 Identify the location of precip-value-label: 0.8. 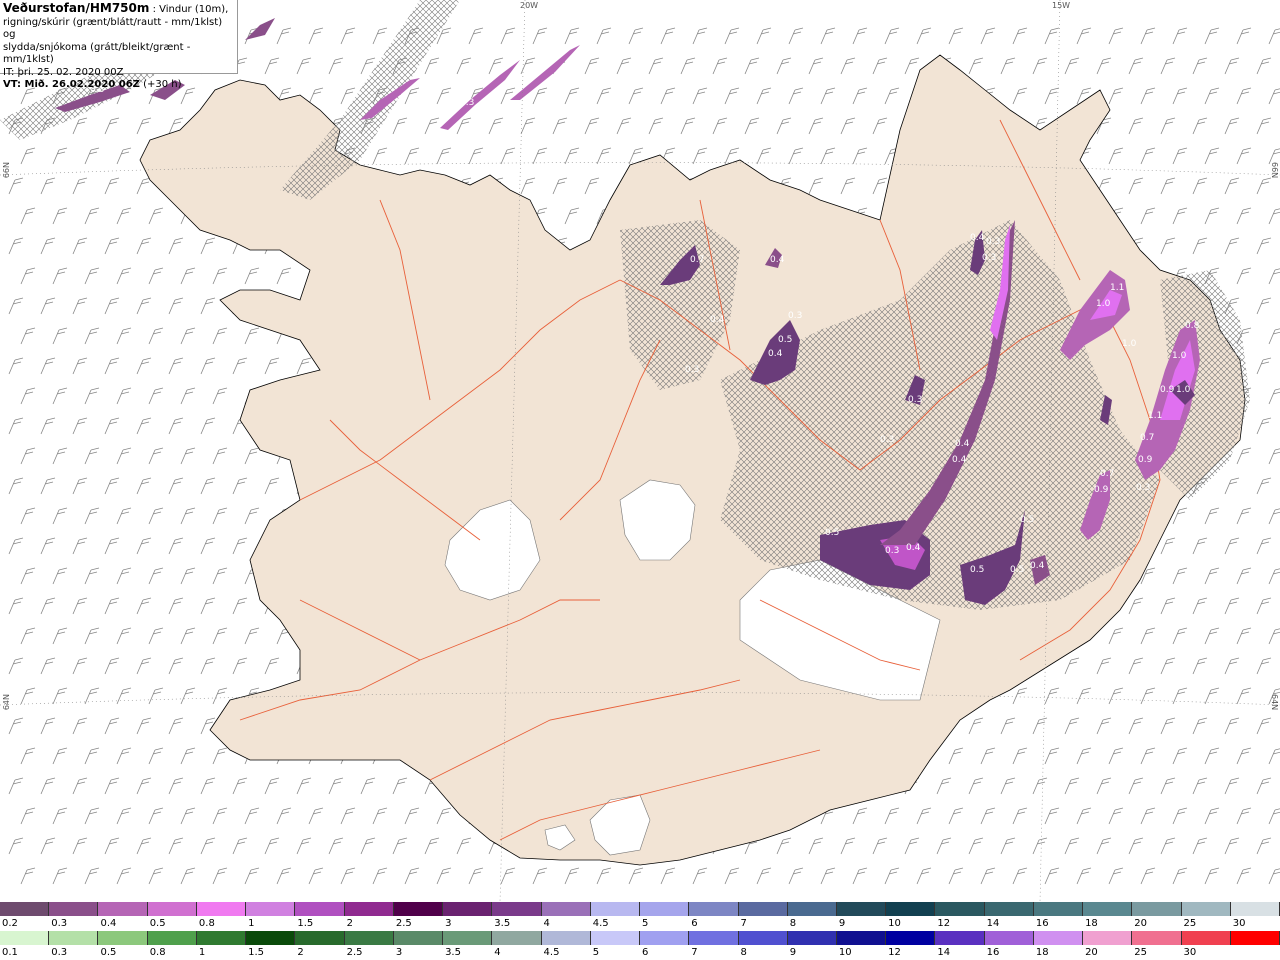
(1192, 326).